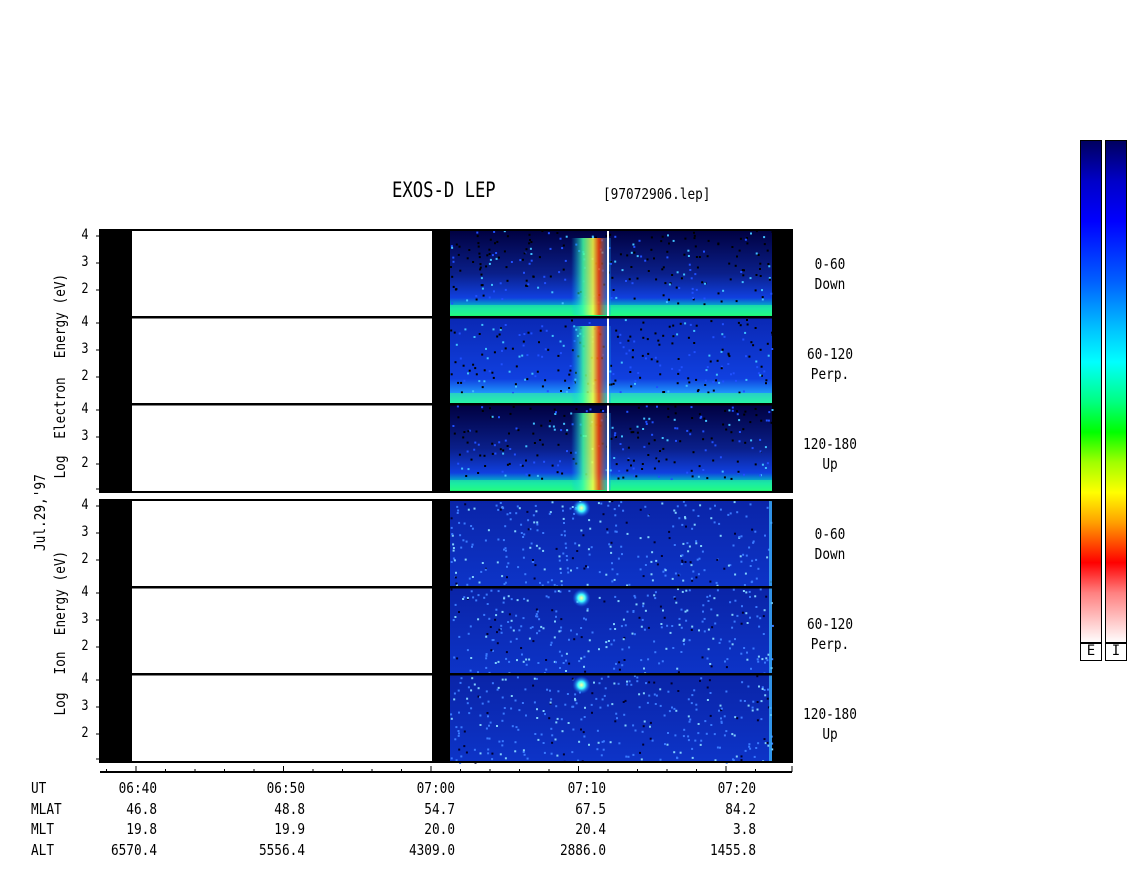 Image resolution: width=1130 pixels, height=875 pixels. What do you see at coordinates (830, 274) in the screenshot?
I see `pitch-label-0: 0-60 Down` at bounding box center [830, 274].